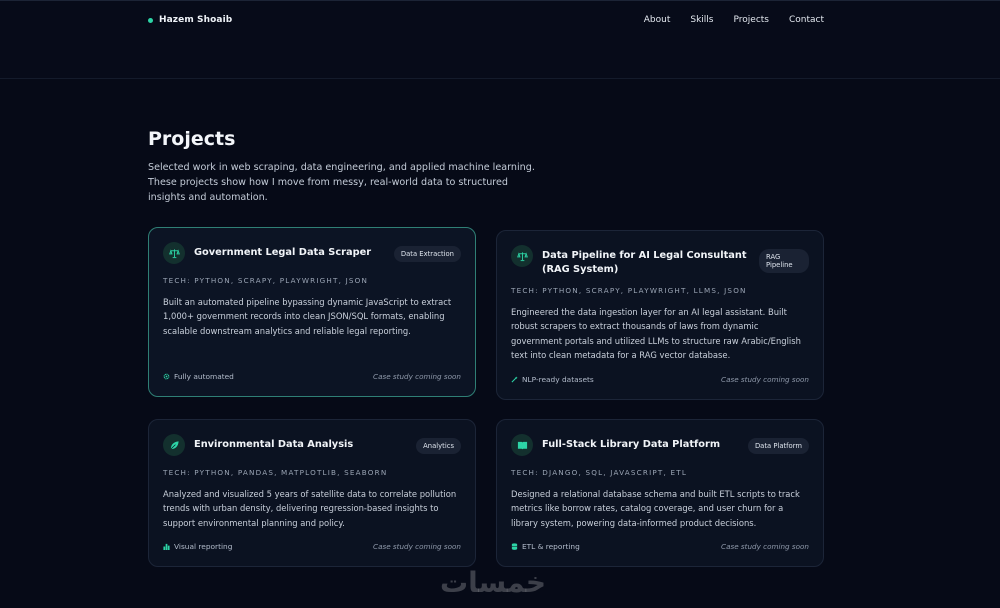 The image size is (1000, 608). What do you see at coordinates (784, 261) in the screenshot?
I see `category-badge: RAG Pipeline` at bounding box center [784, 261].